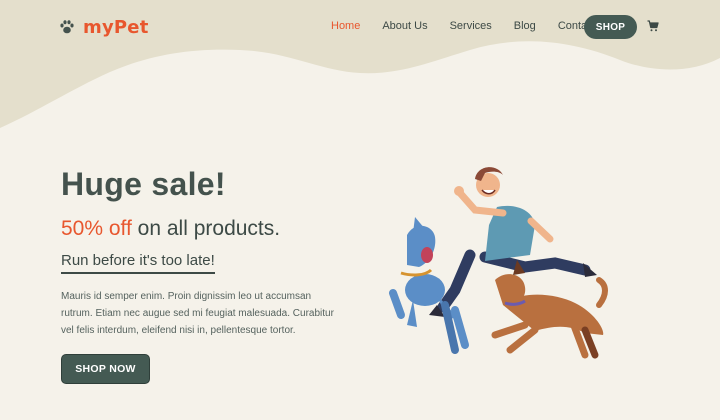 Image resolution: width=720 pixels, height=420 pixels. I want to click on hero-tagline: Run before it's too late!, so click(138, 263).